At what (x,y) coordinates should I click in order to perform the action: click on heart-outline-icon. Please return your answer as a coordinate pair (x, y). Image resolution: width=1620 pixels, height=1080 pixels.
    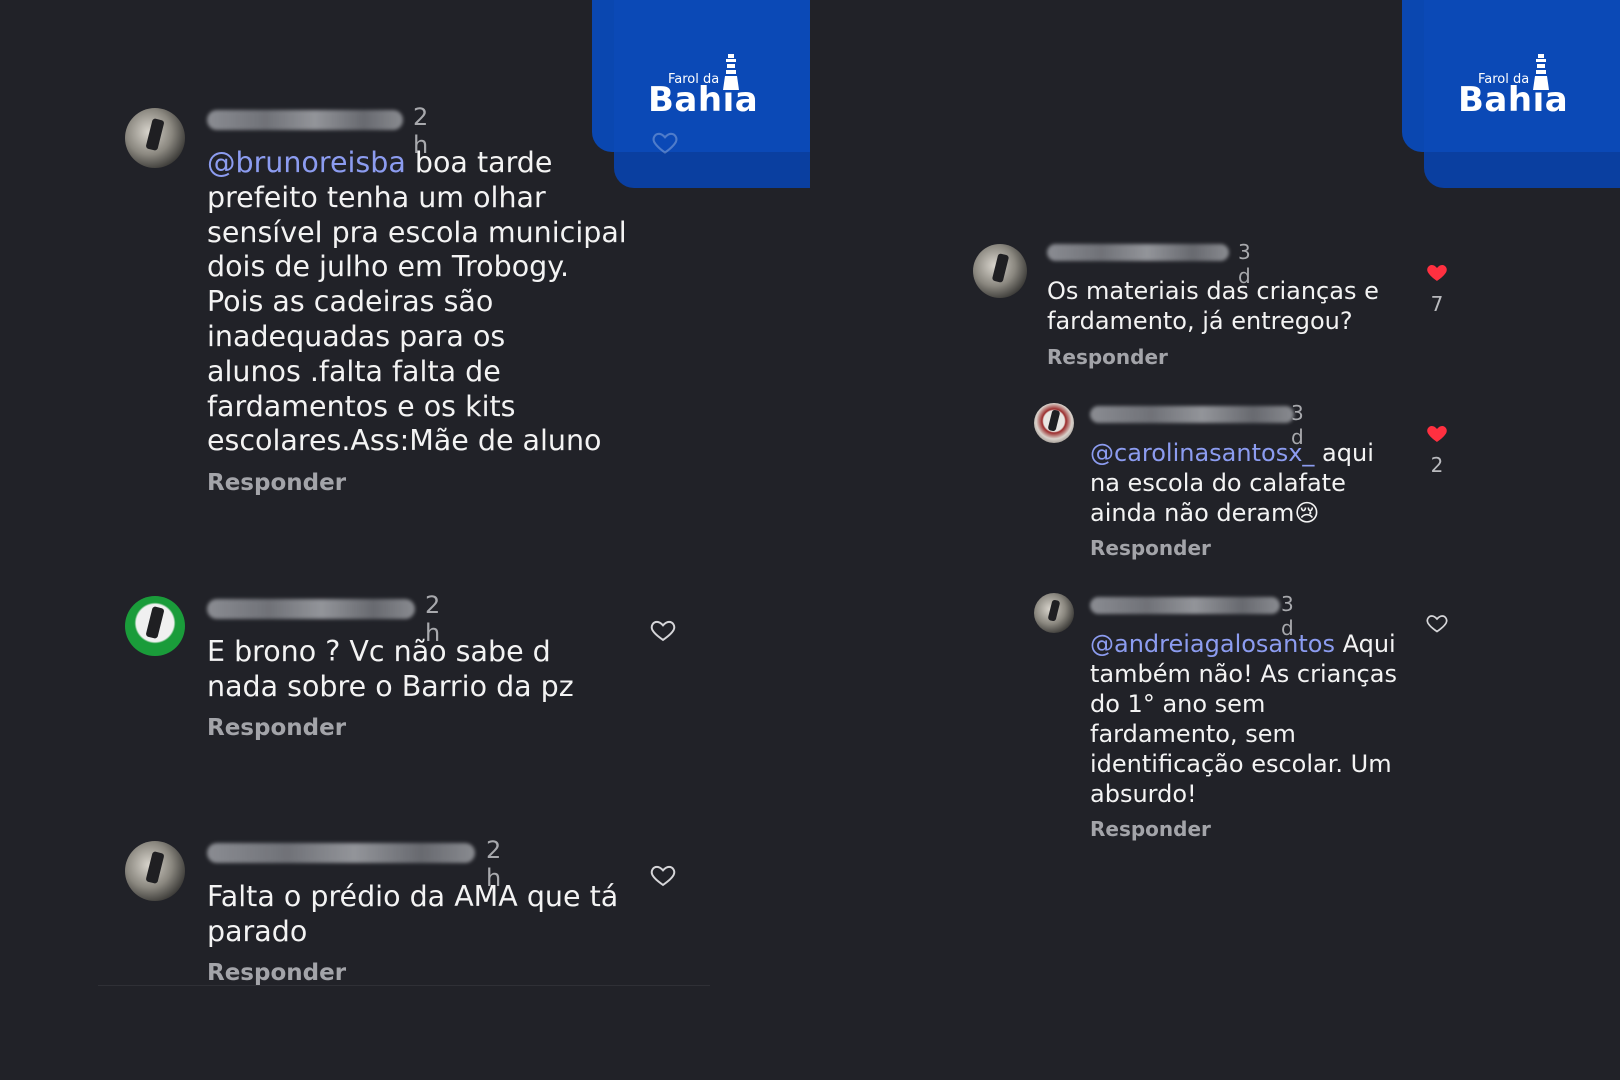
    Looking at the image, I should click on (665, 143).